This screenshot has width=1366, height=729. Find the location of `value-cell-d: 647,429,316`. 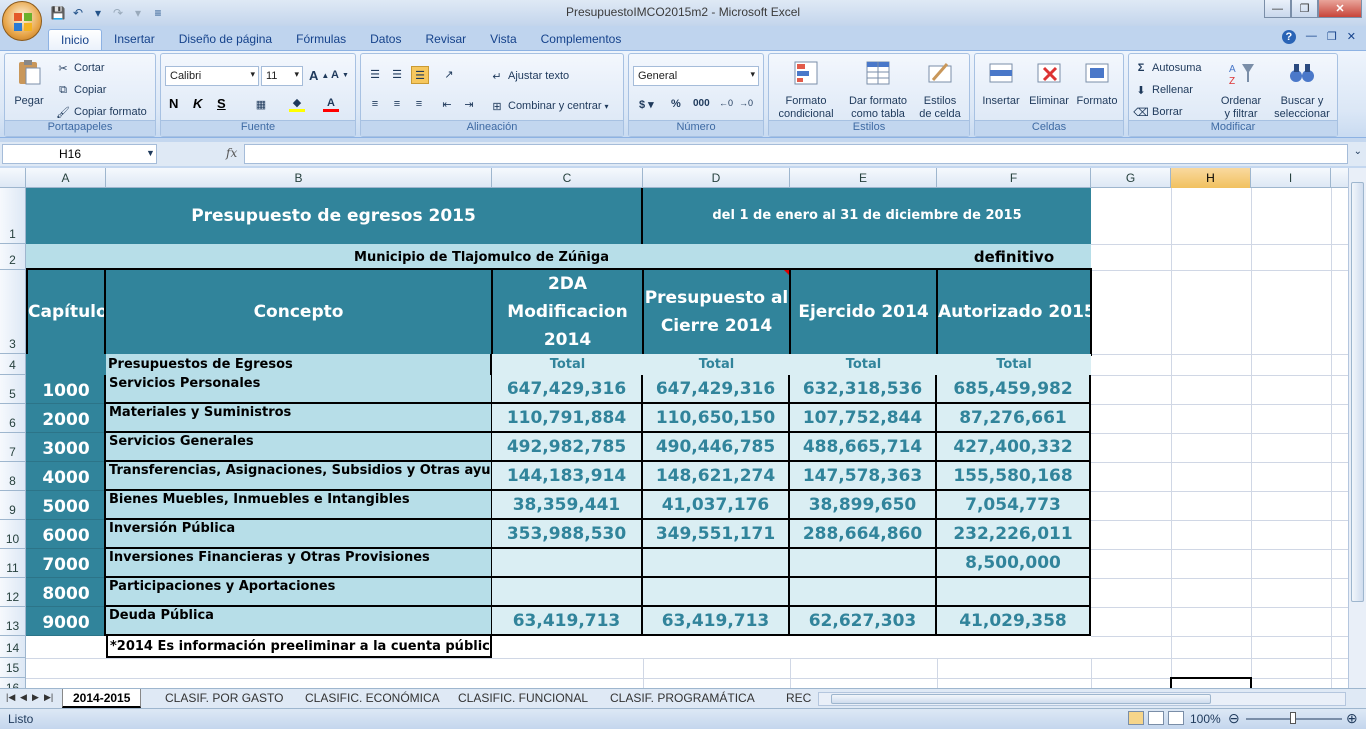

value-cell-d: 647,429,316 is located at coordinates (716, 389).